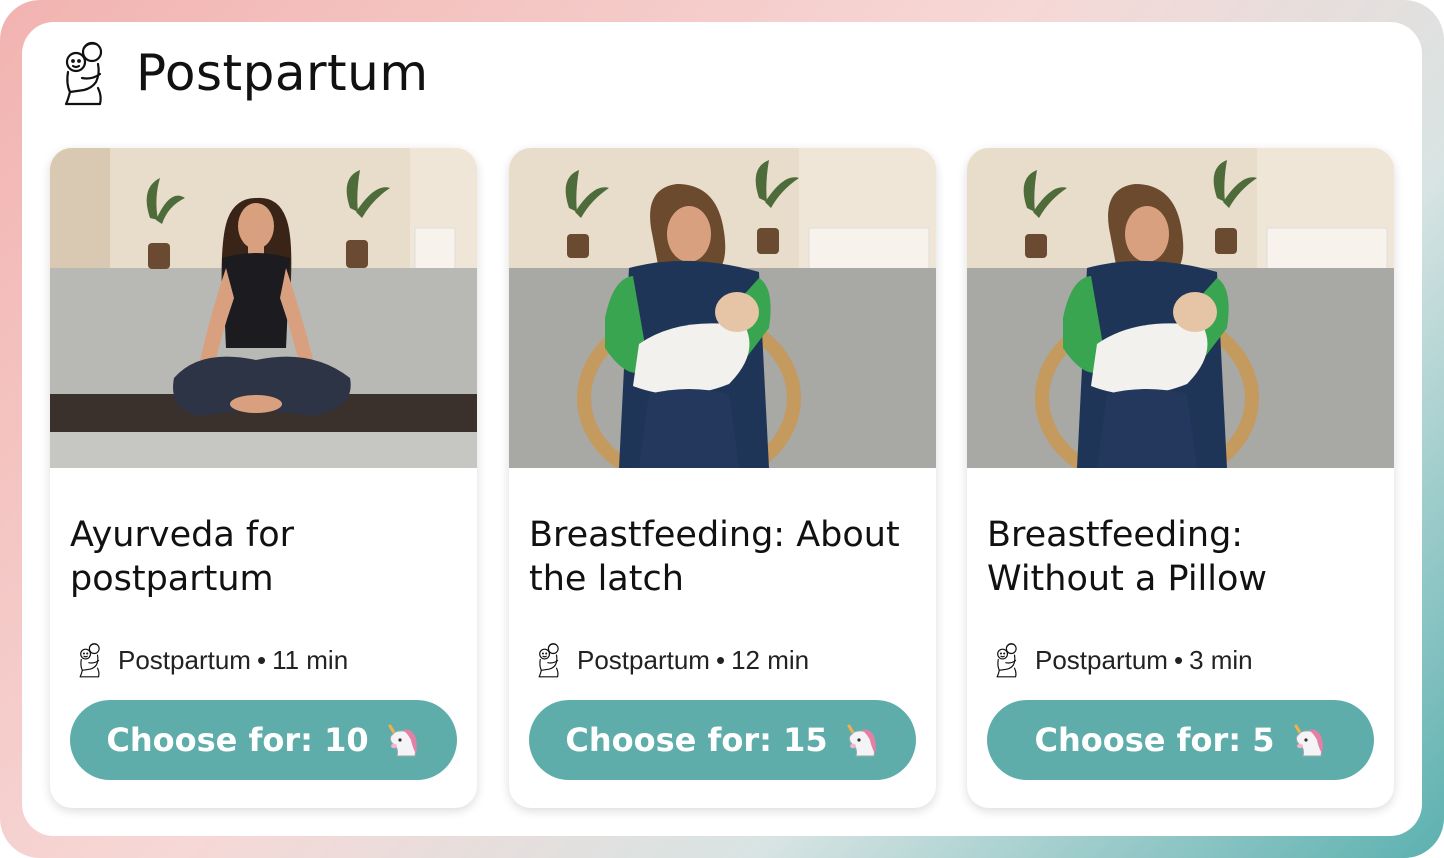  Describe the element at coordinates (237, 740) in the screenshot. I see `choose-button-label: Choose for: 10` at that location.